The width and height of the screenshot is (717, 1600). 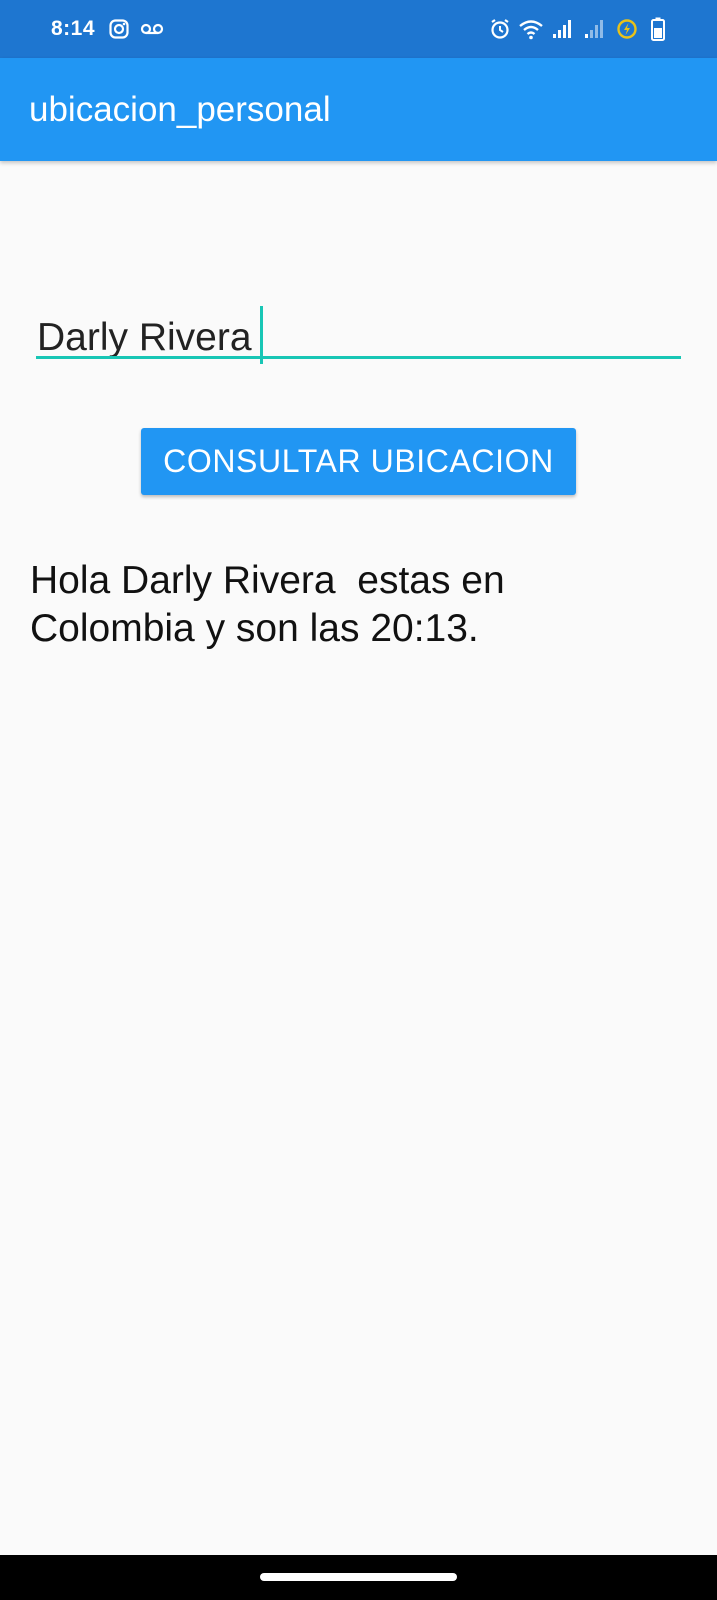 What do you see at coordinates (73, 28) in the screenshot?
I see `status-time: 8:14` at bounding box center [73, 28].